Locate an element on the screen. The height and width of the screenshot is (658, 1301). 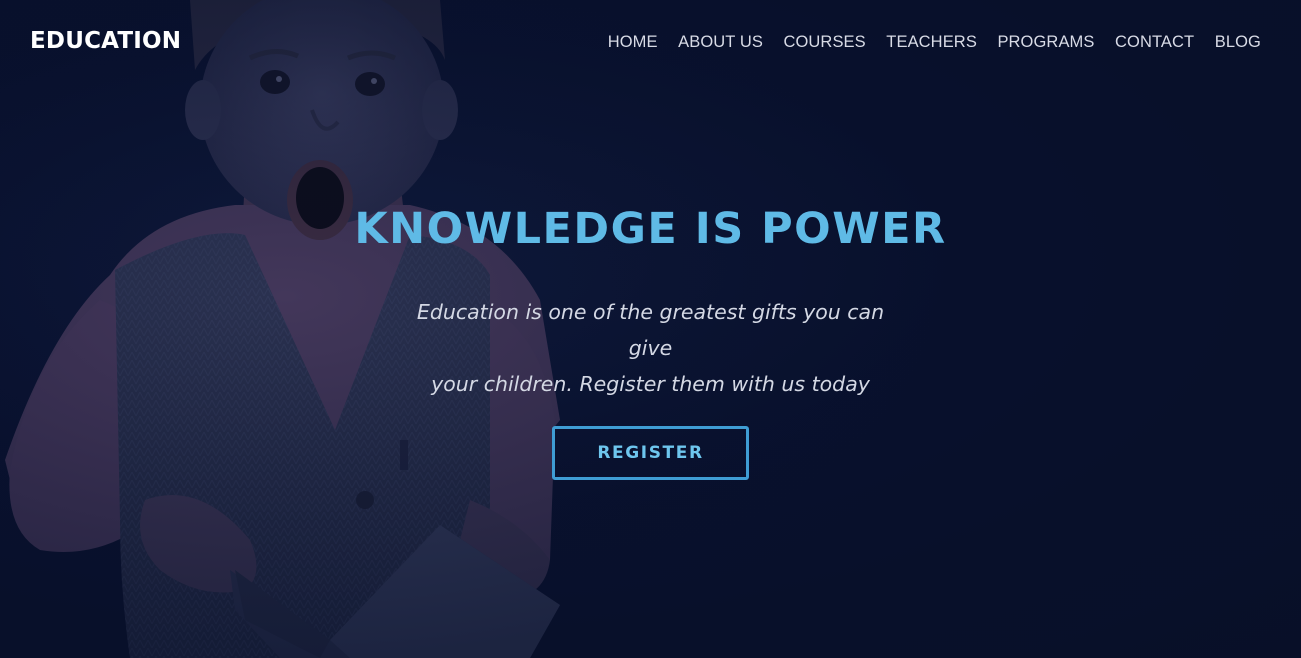
nav-item-programs: PROGRAMS is located at coordinates (1045, 42).